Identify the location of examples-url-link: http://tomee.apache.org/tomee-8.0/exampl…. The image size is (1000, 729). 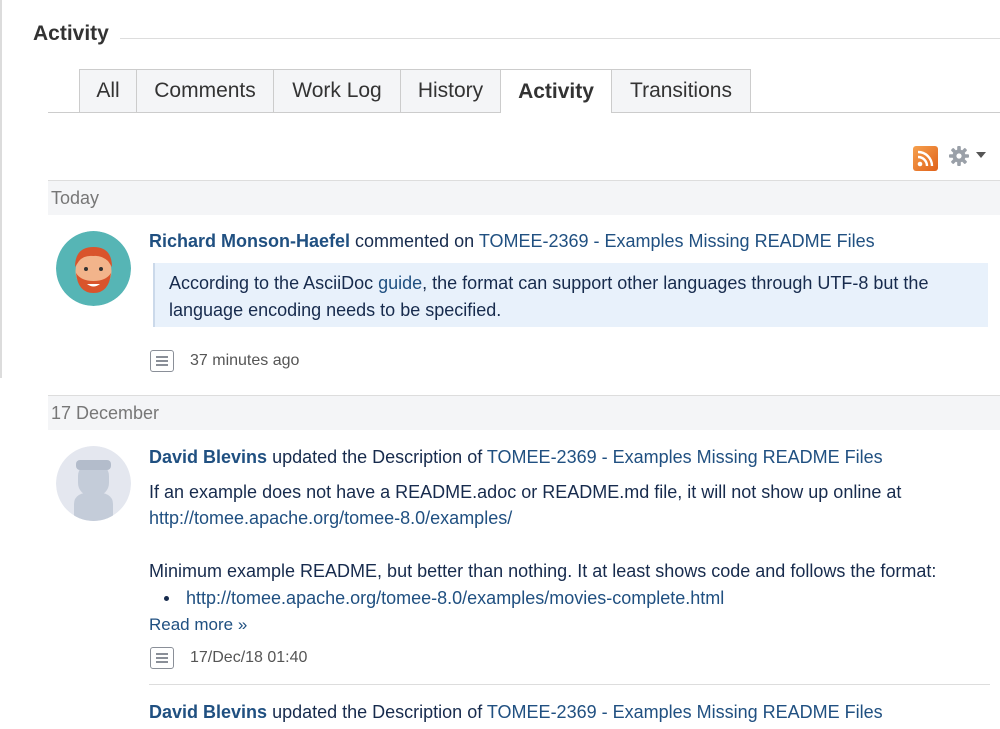
(330, 518).